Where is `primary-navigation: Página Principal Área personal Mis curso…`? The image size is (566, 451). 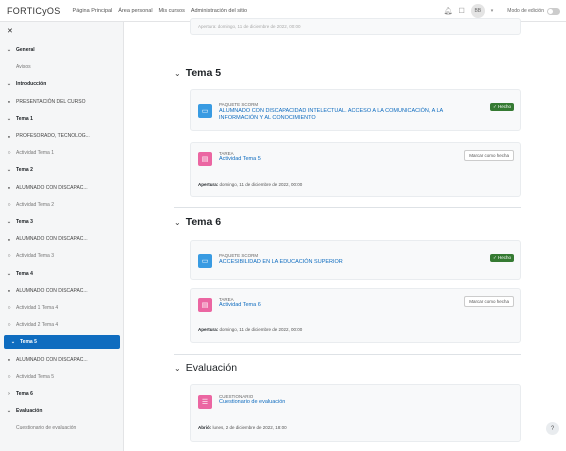 primary-navigation: Página Principal Área personal Mis curso… is located at coordinates (163, 11).